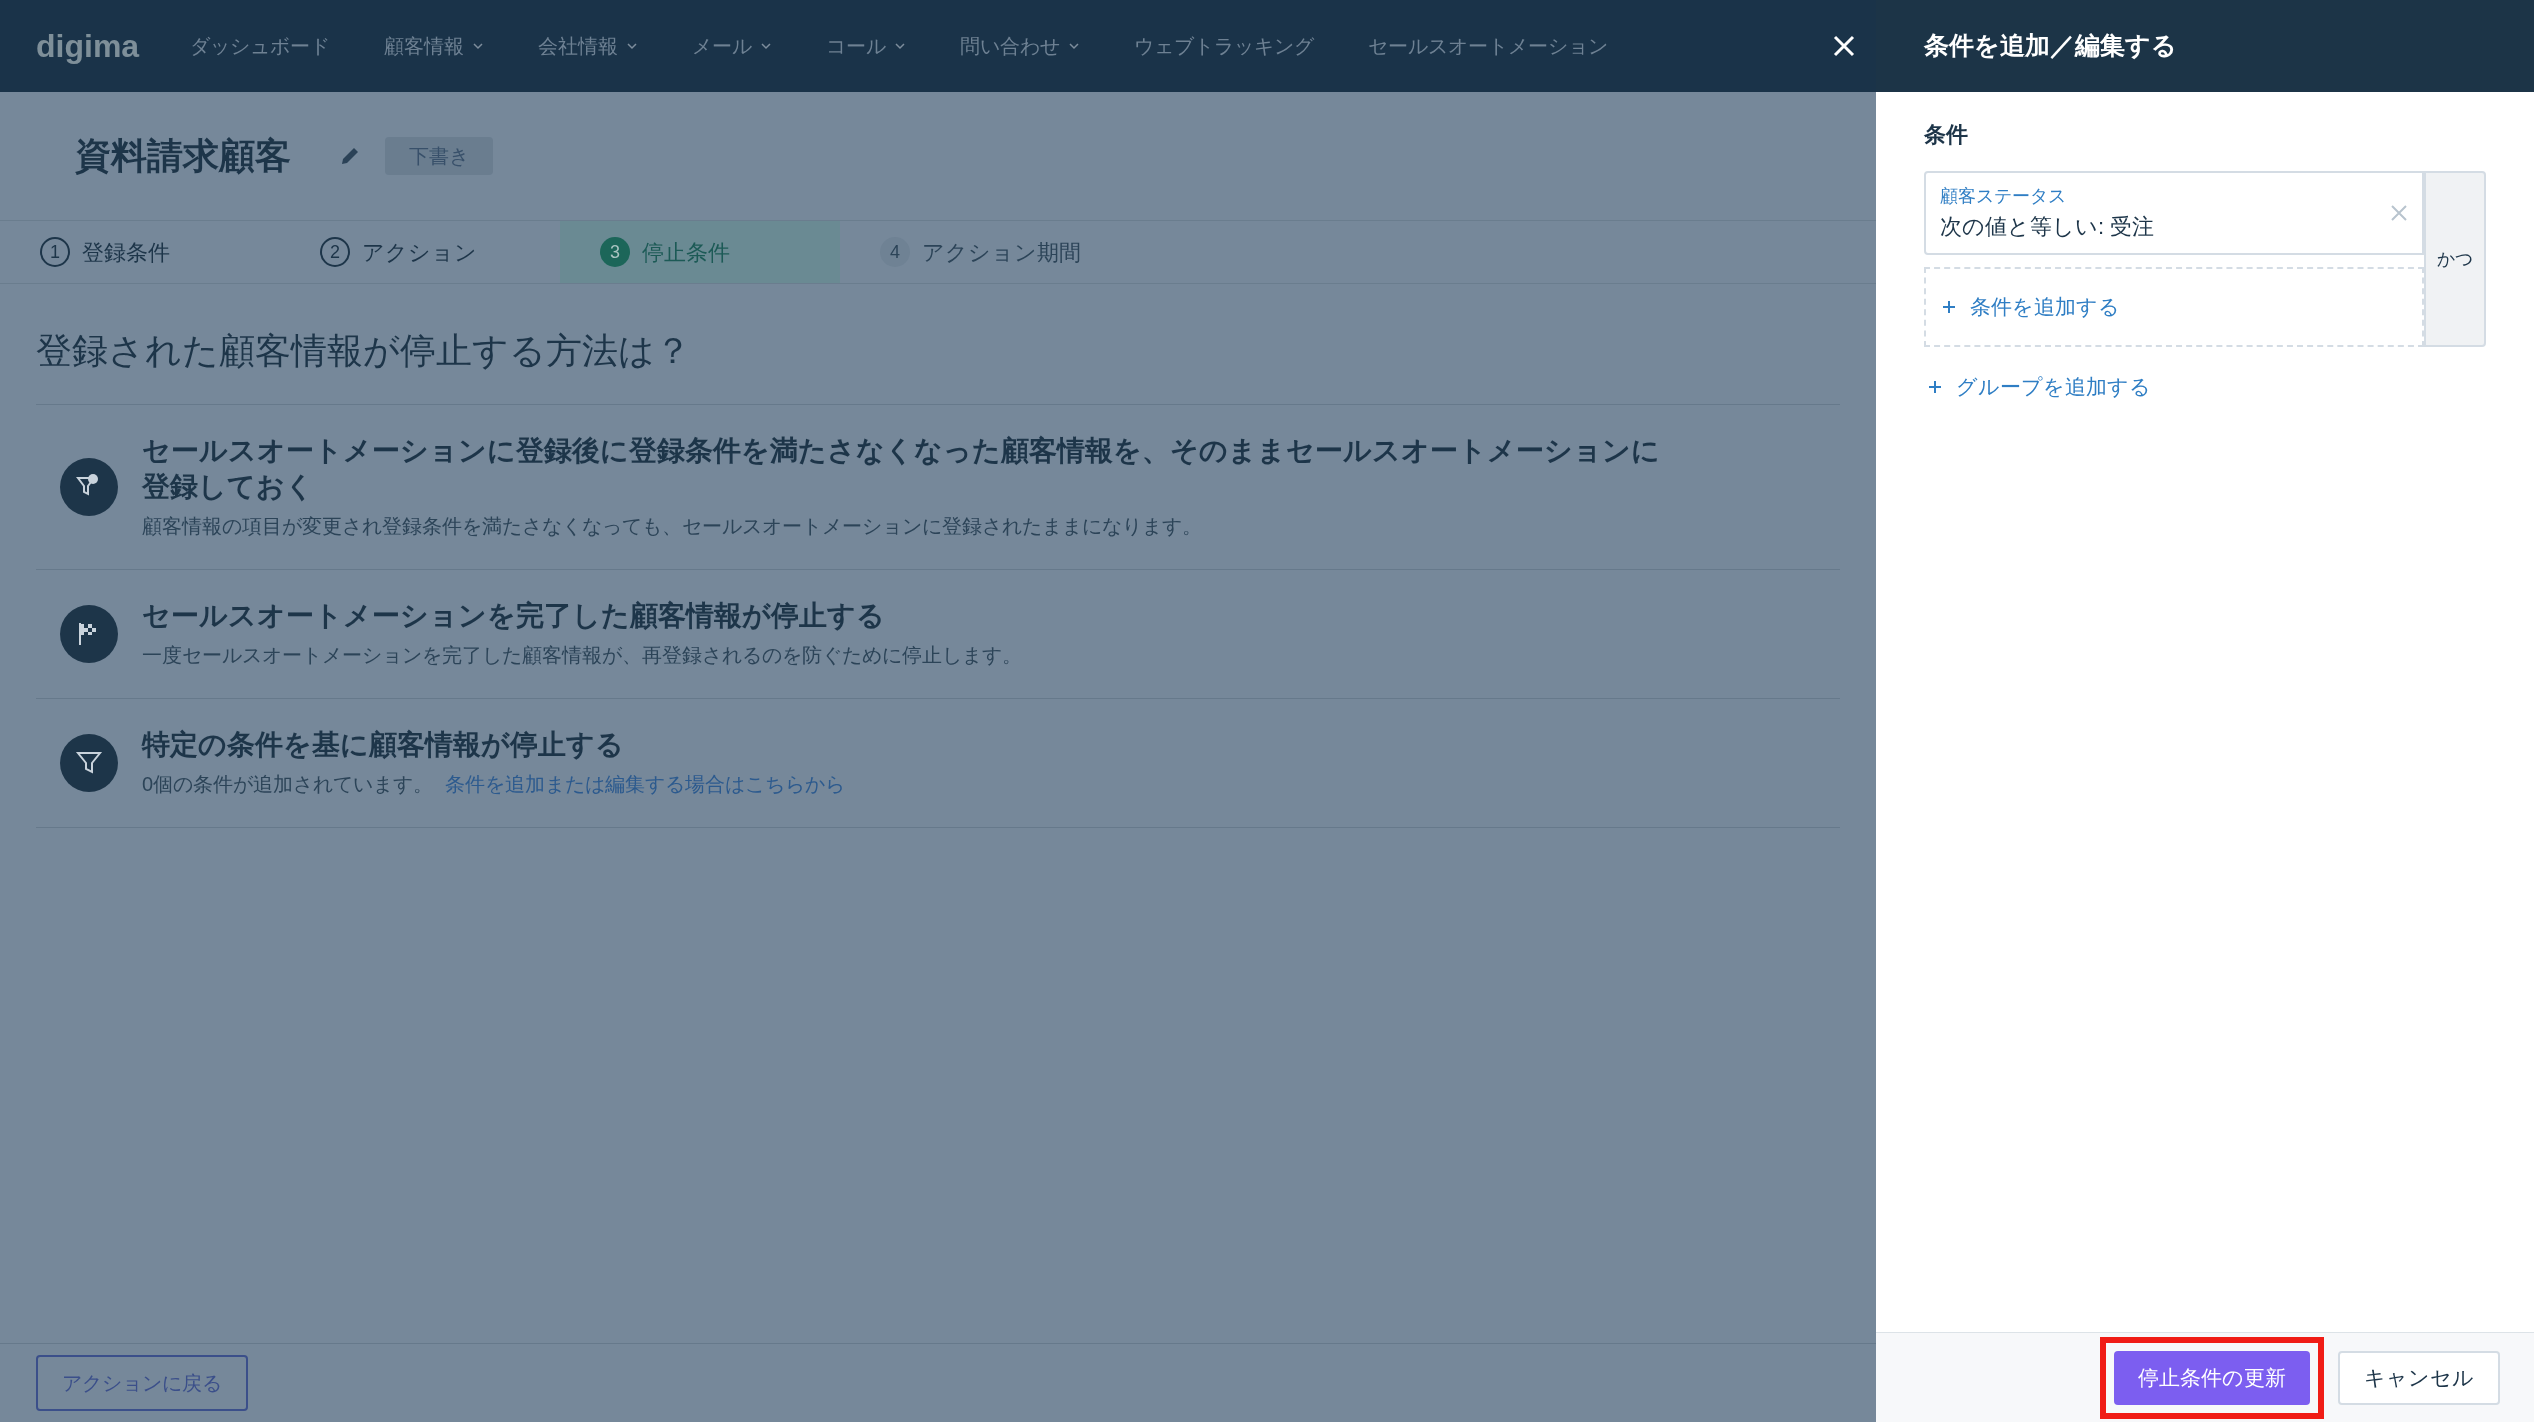  Describe the element at coordinates (2048, 227) in the screenshot. I see `condition-rule: 次の値と等しい: 受注` at that location.